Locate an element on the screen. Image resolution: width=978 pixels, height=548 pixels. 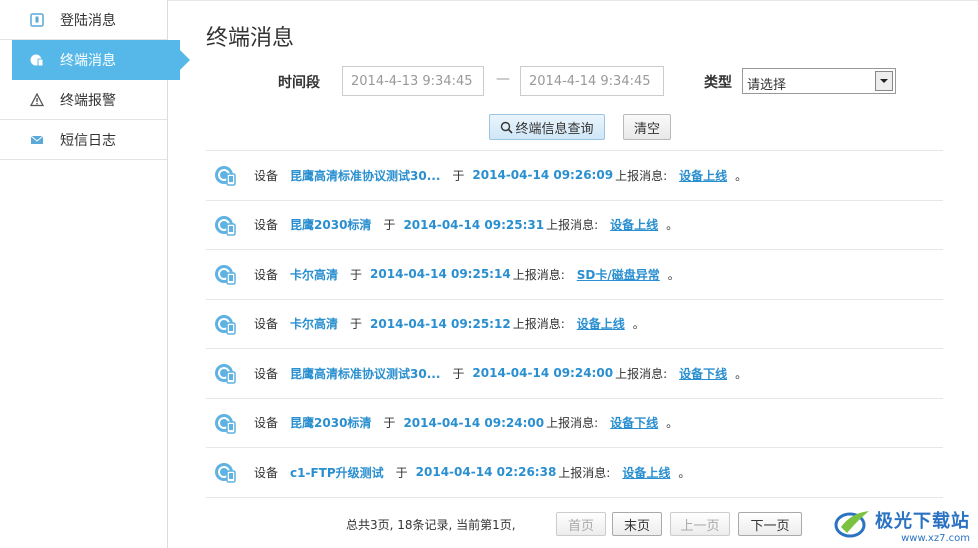
first-page-button: 首页 is located at coordinates (581, 524).